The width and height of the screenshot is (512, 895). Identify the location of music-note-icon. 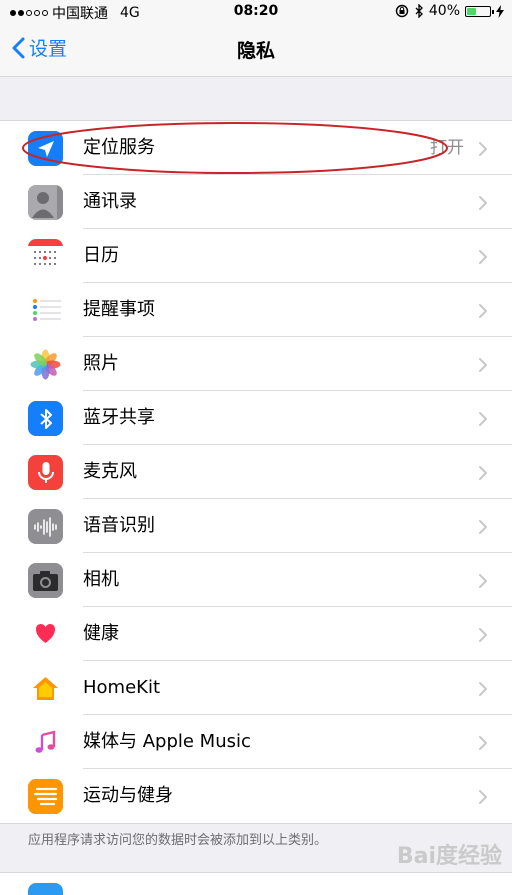
(45, 742).